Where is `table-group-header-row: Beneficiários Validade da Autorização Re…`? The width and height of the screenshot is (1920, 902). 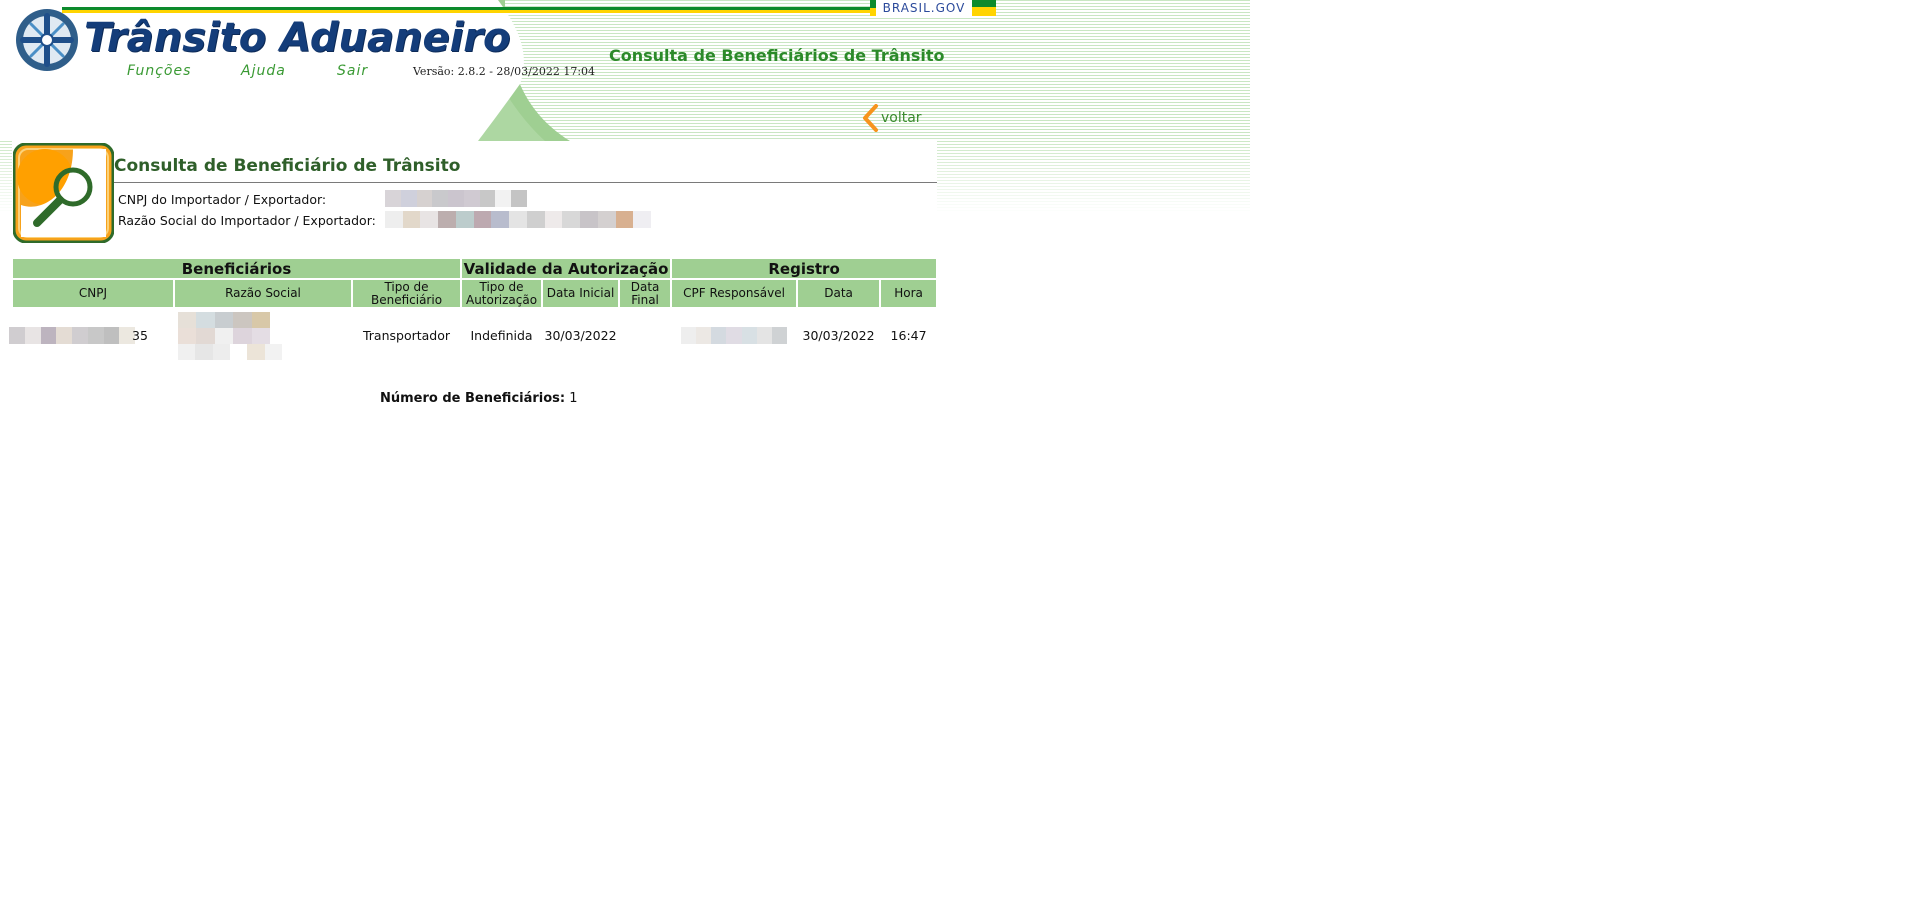
table-group-header-row: Beneficiários Validade da Autorização Re… is located at coordinates (476, 269).